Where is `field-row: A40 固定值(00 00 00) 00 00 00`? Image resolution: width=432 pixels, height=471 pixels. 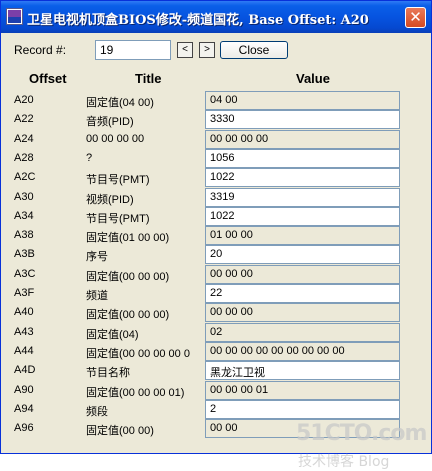 field-row: A40 固定值(00 00 00) 00 00 00 is located at coordinates (216, 312).